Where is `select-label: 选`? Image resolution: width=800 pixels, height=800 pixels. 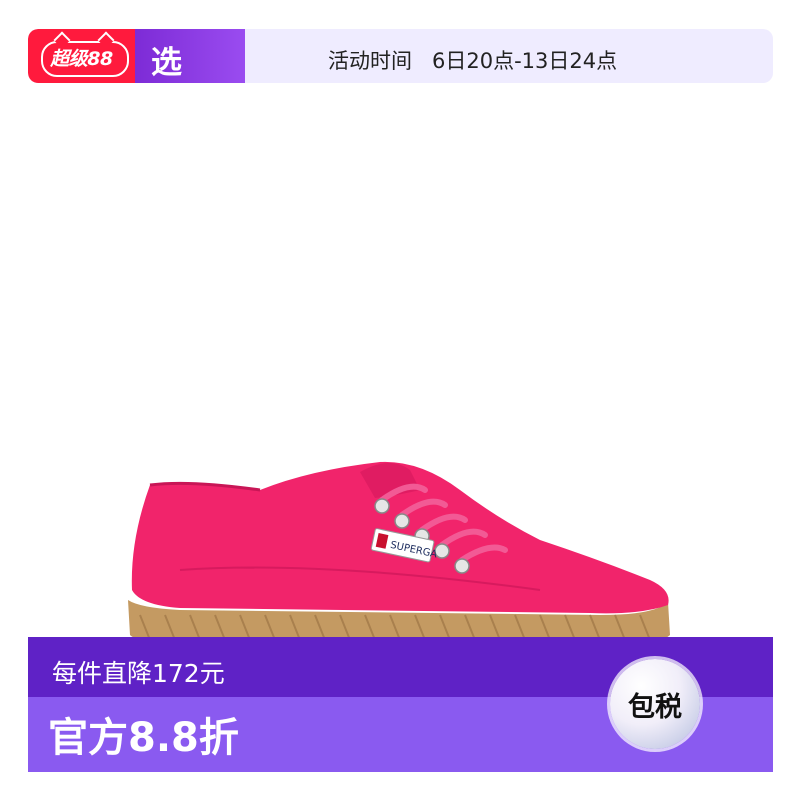
select-label: 选 is located at coordinates (166, 63).